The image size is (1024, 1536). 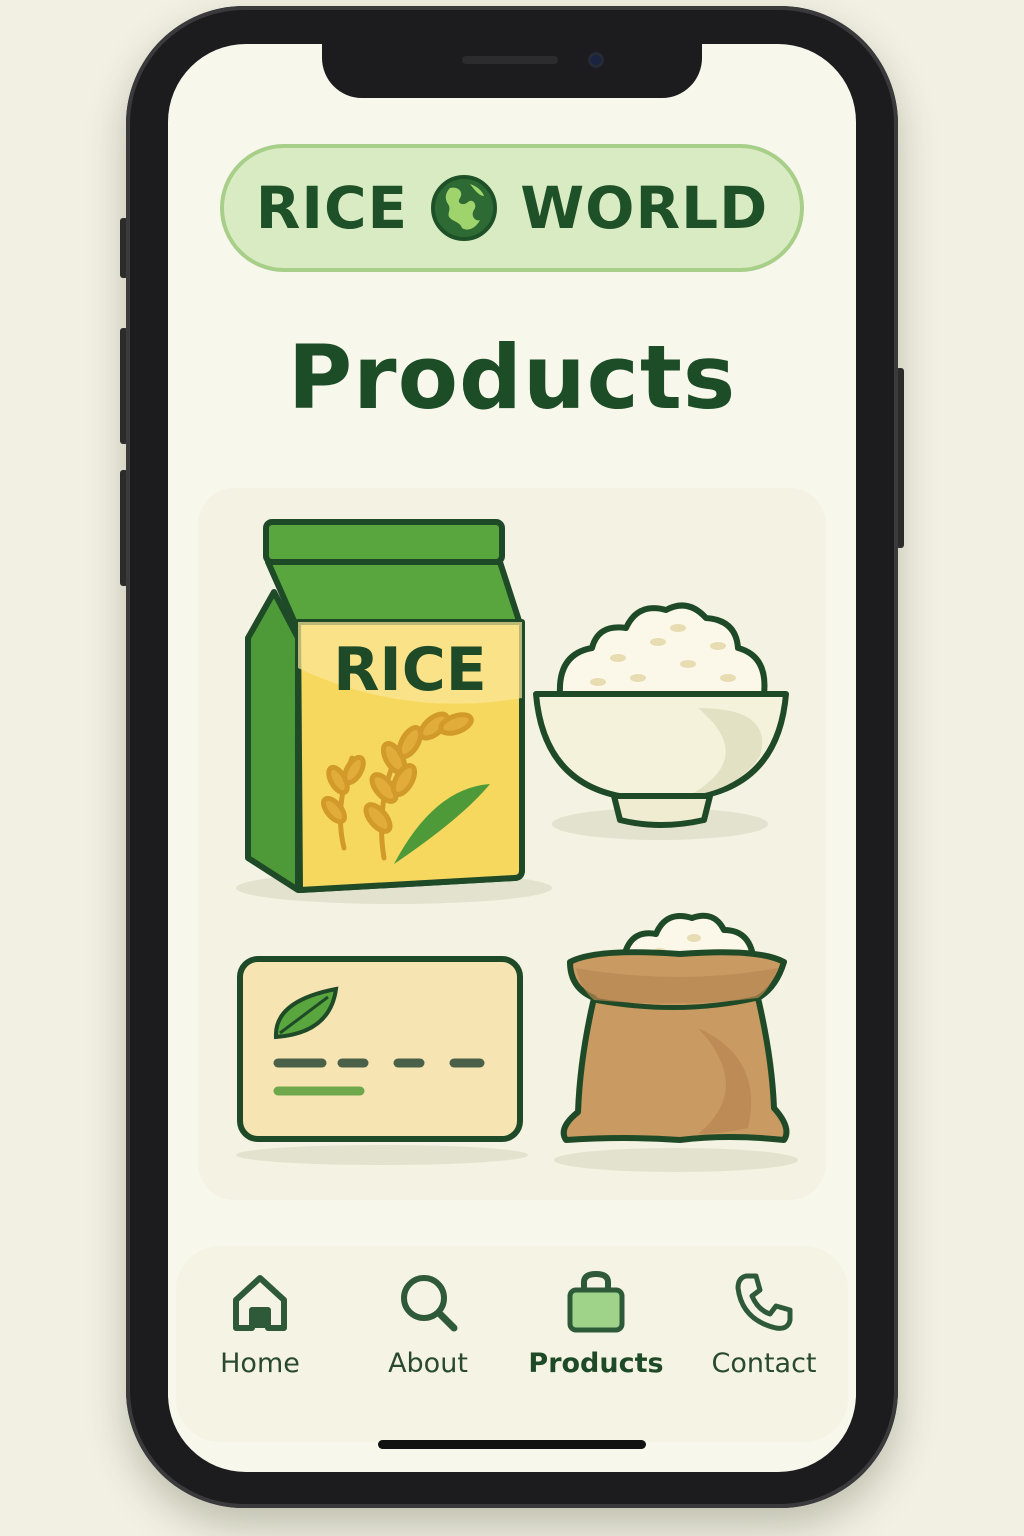 I want to click on nav-item-about: About, so click(x=428, y=1324).